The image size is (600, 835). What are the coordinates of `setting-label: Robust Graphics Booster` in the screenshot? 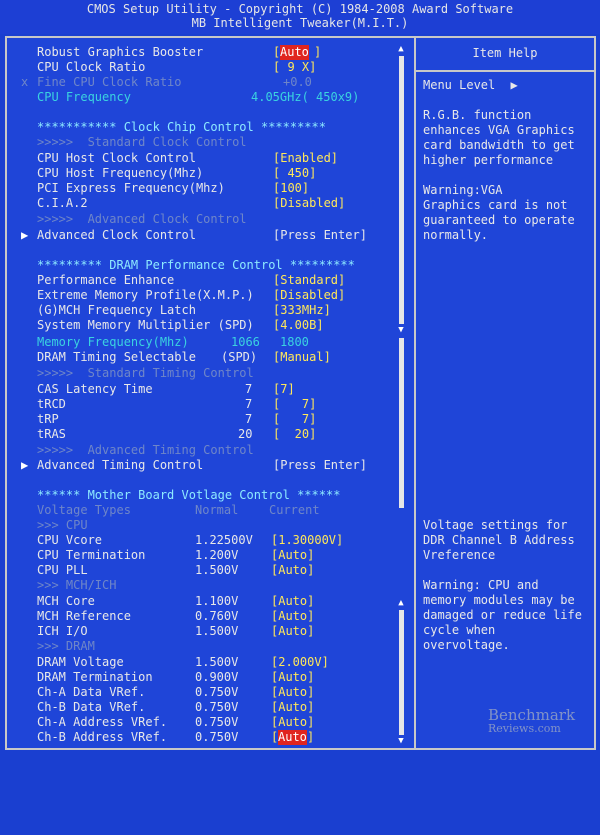 It's located at (120, 52).